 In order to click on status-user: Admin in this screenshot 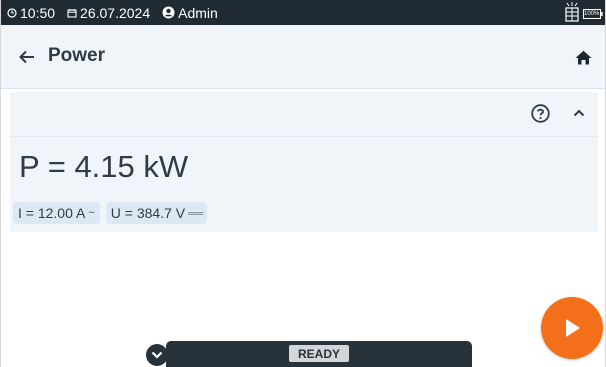, I will do `click(198, 12)`.